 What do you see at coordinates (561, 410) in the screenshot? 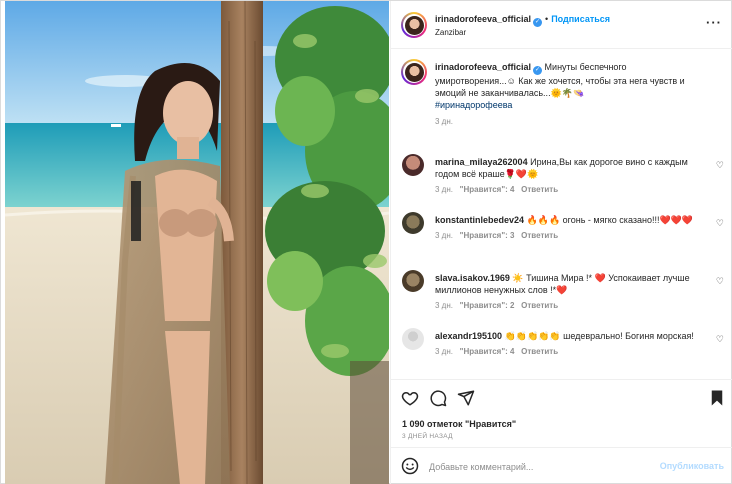
I see `post-actions-bar: 1 090 отметок "Нравится" 3 ДНЕЙ НАЗАД` at bounding box center [561, 410].